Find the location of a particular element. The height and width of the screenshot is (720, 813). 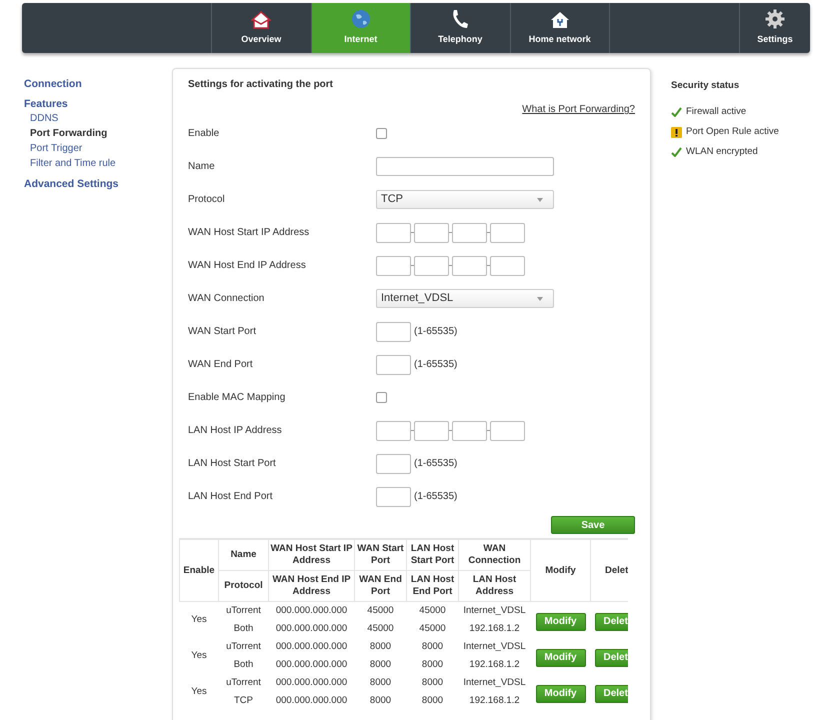

column-header: WAN End Port is located at coordinates (380, 586).